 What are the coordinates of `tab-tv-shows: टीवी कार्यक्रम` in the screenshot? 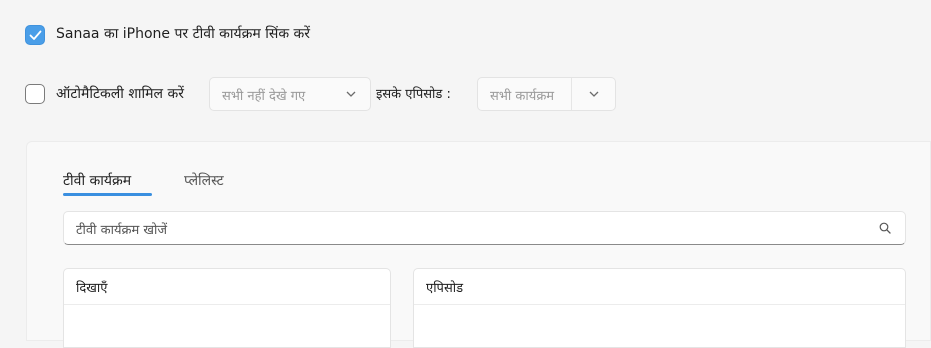 It's located at (97, 180).